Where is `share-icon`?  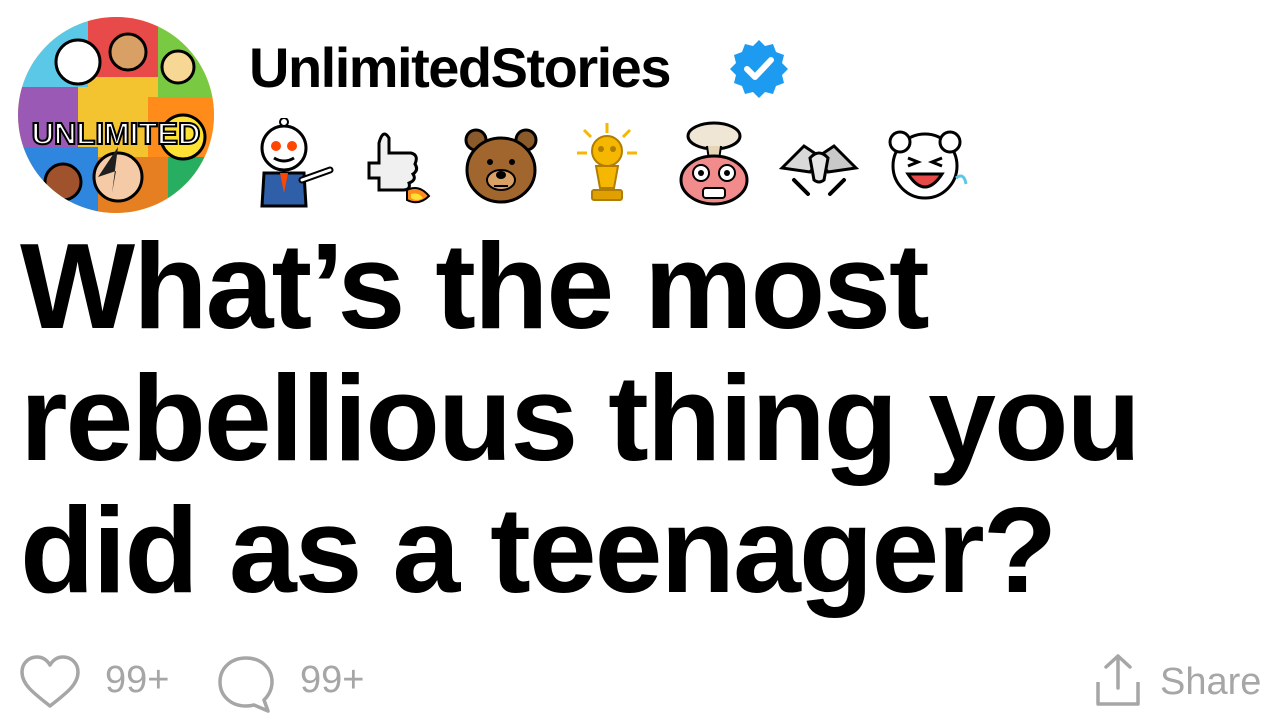 share-icon is located at coordinates (1118, 680).